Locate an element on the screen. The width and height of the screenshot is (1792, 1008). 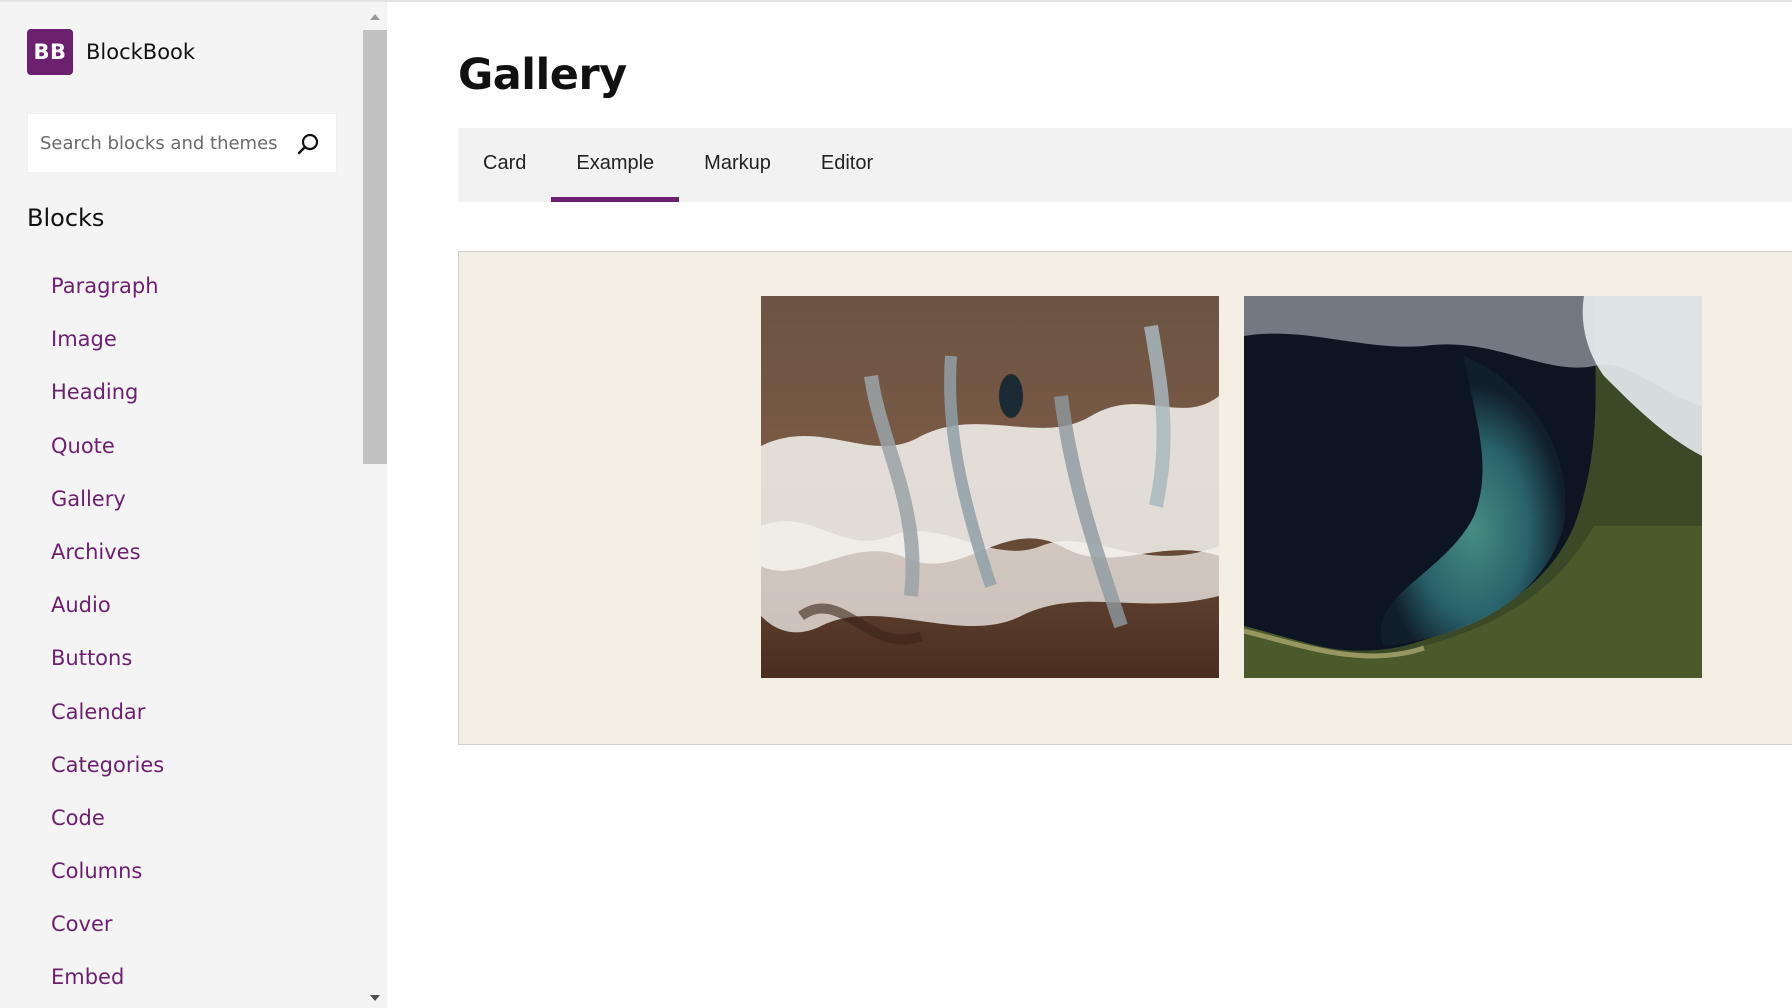
brand-logo: BB is located at coordinates (50, 52).